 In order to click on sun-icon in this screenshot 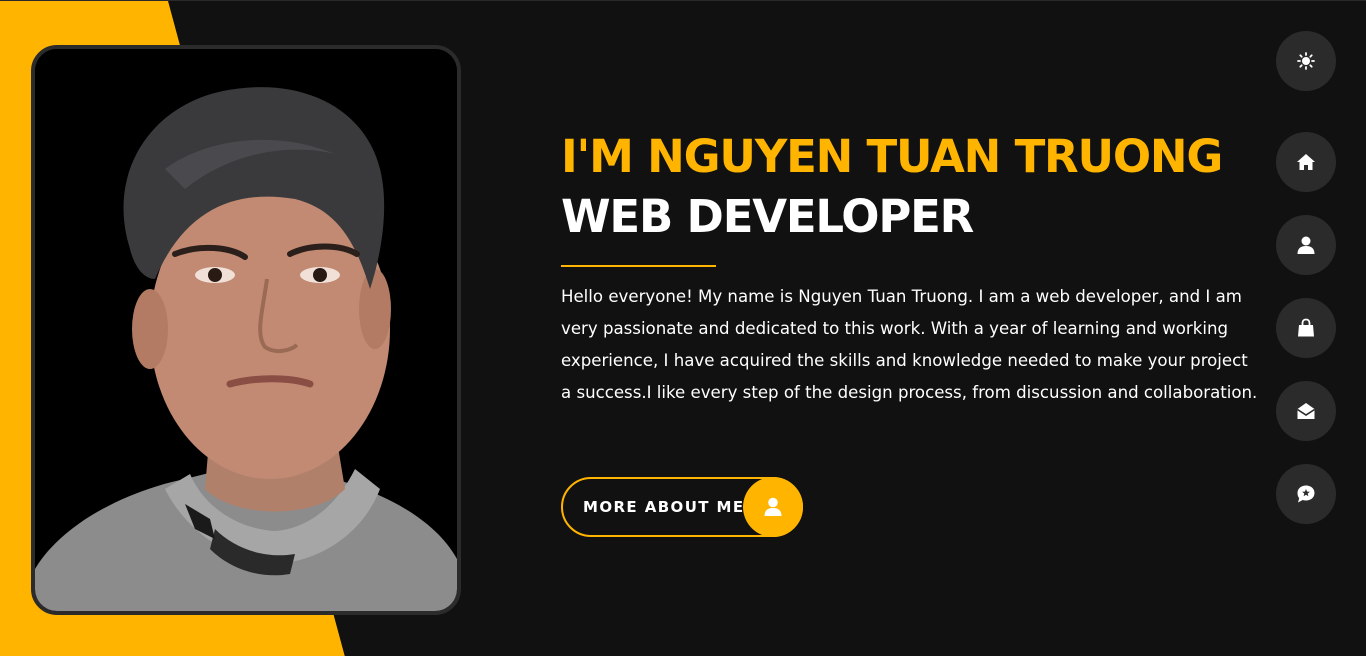, I will do `click(1306, 61)`.